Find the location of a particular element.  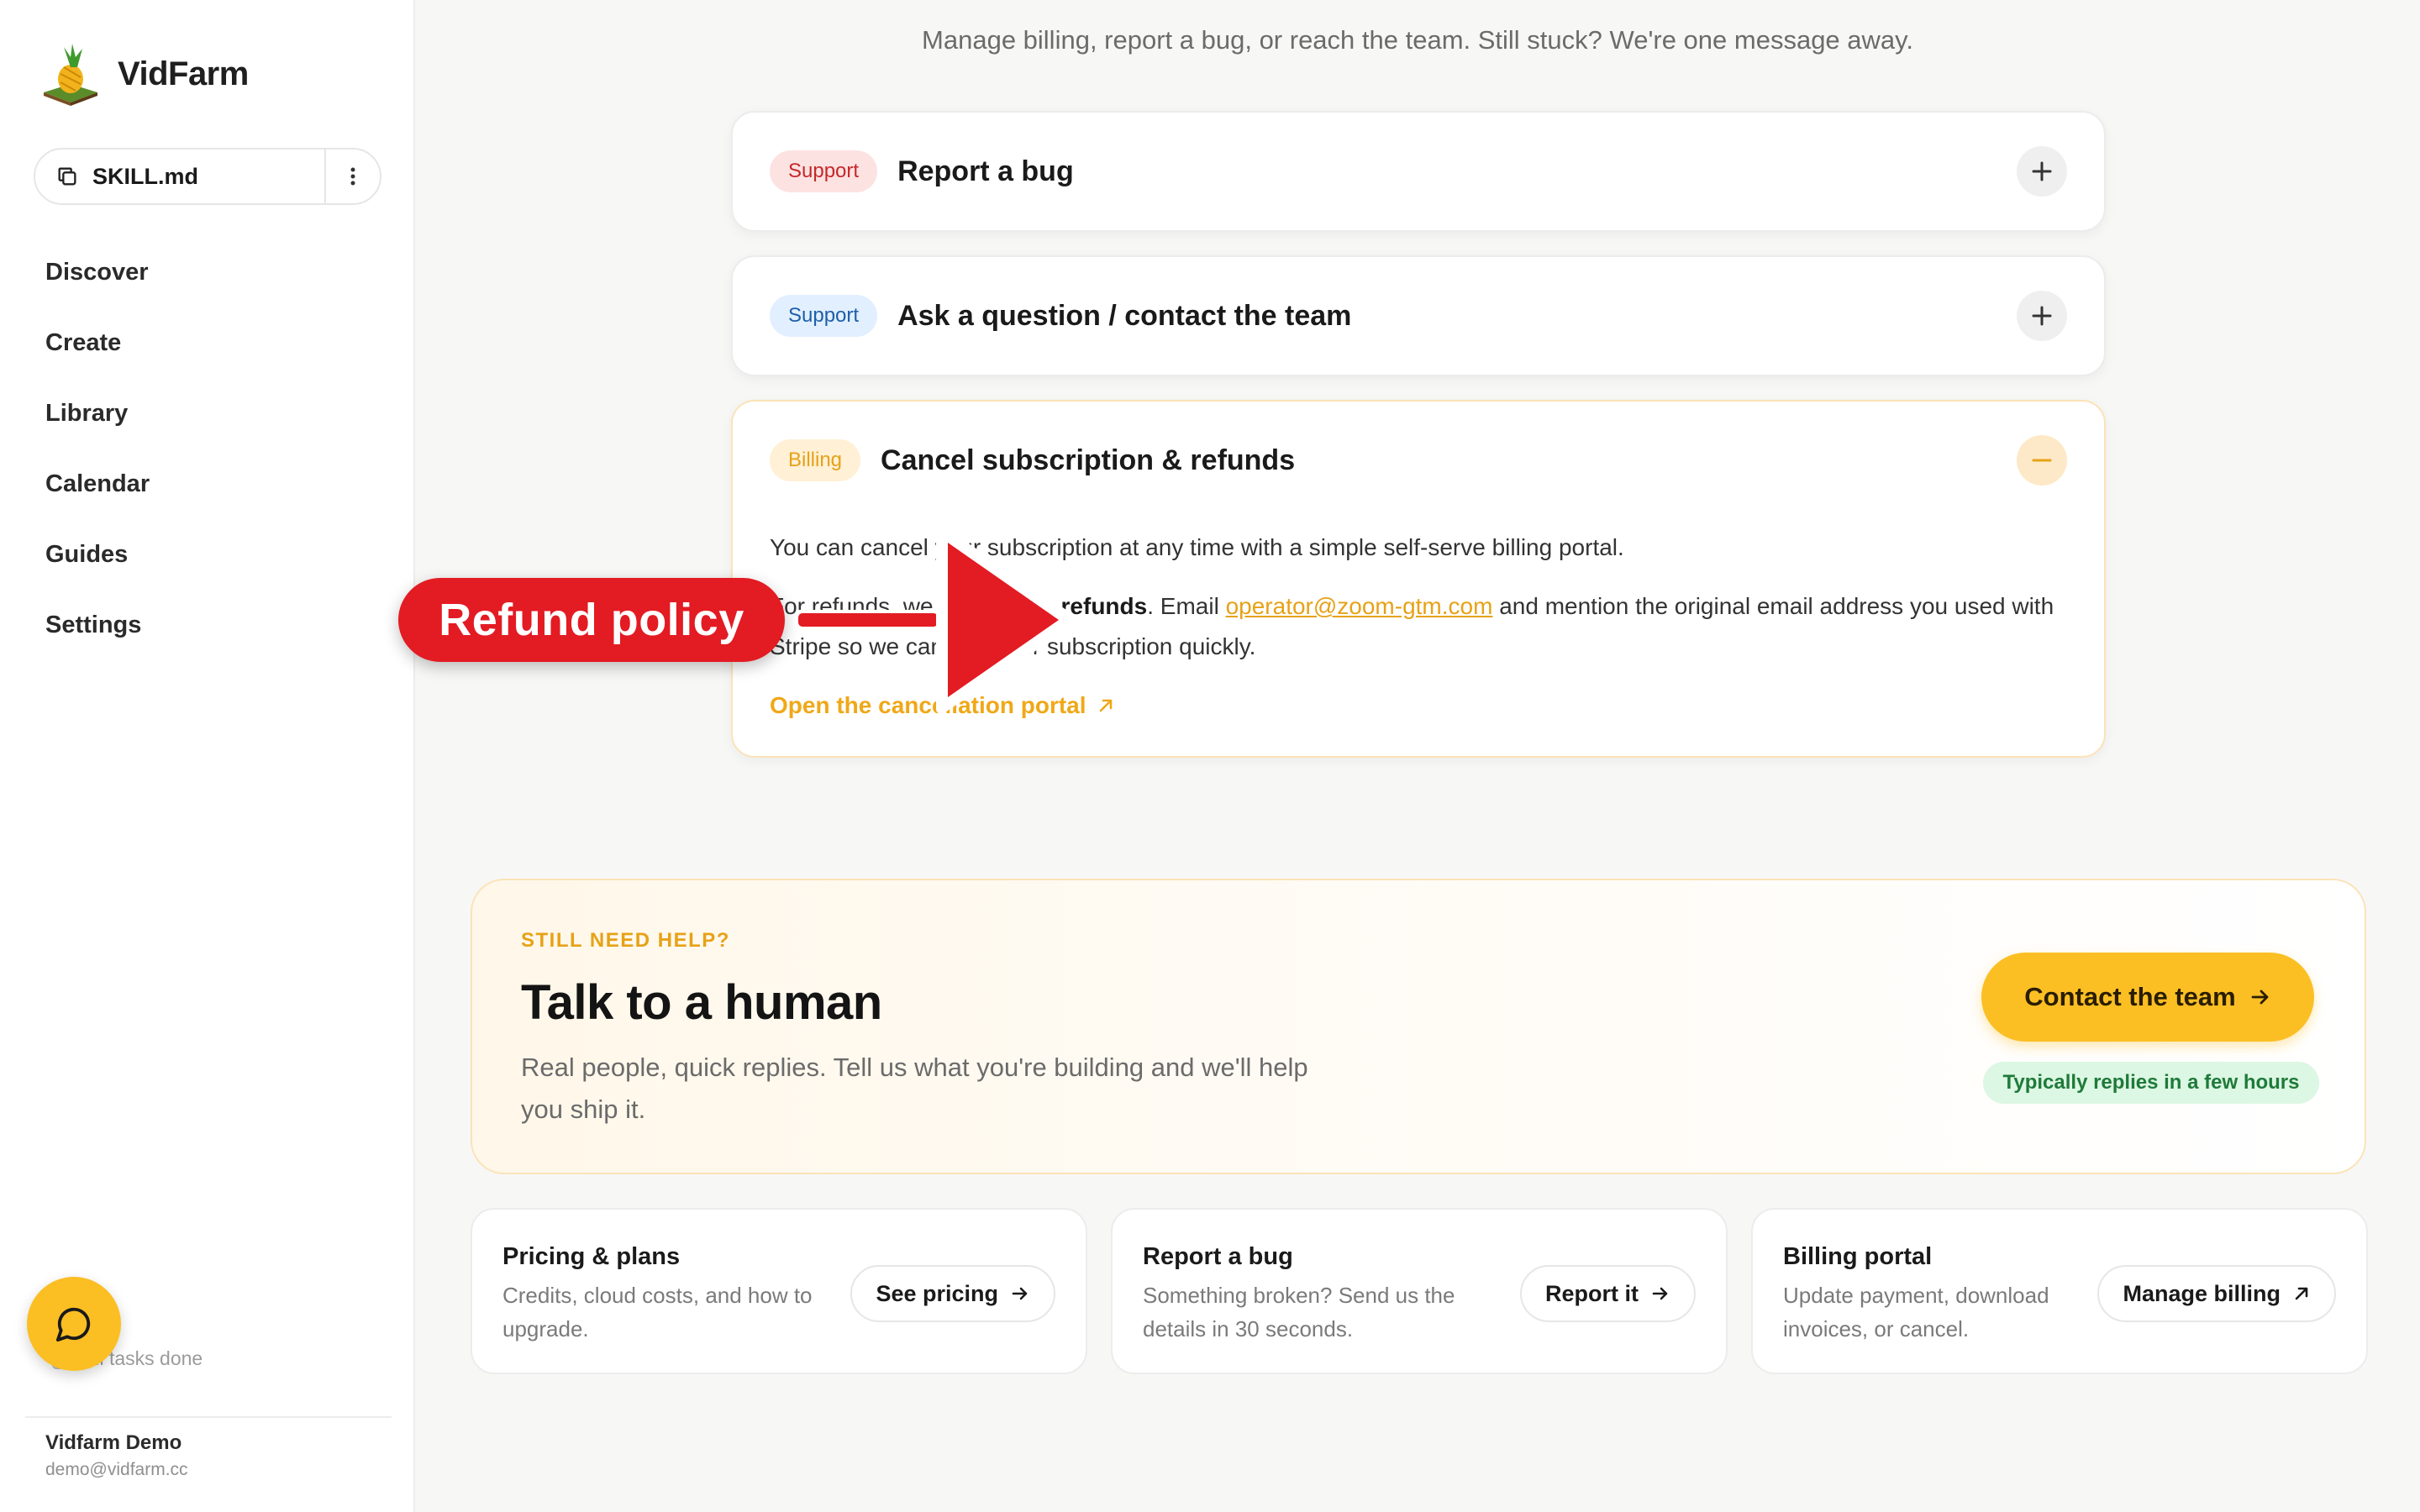

skill-file-button: SKILL.md is located at coordinates (180, 176).